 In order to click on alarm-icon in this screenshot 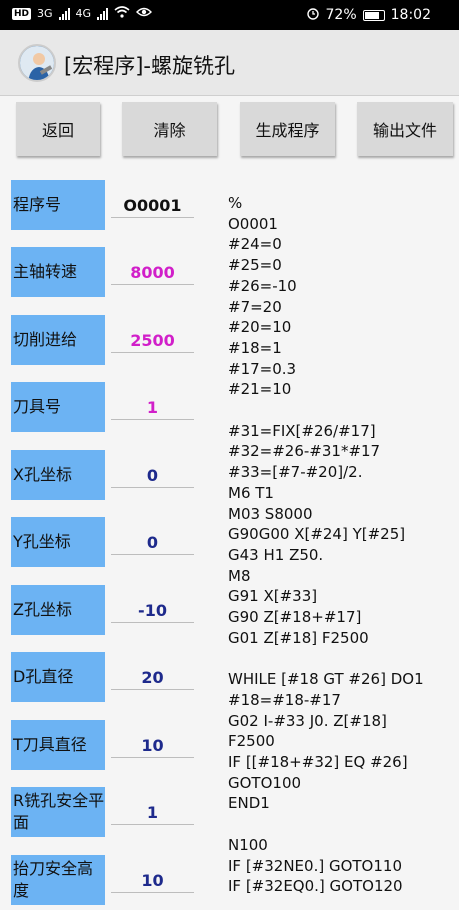, I will do `click(313, 15)`.